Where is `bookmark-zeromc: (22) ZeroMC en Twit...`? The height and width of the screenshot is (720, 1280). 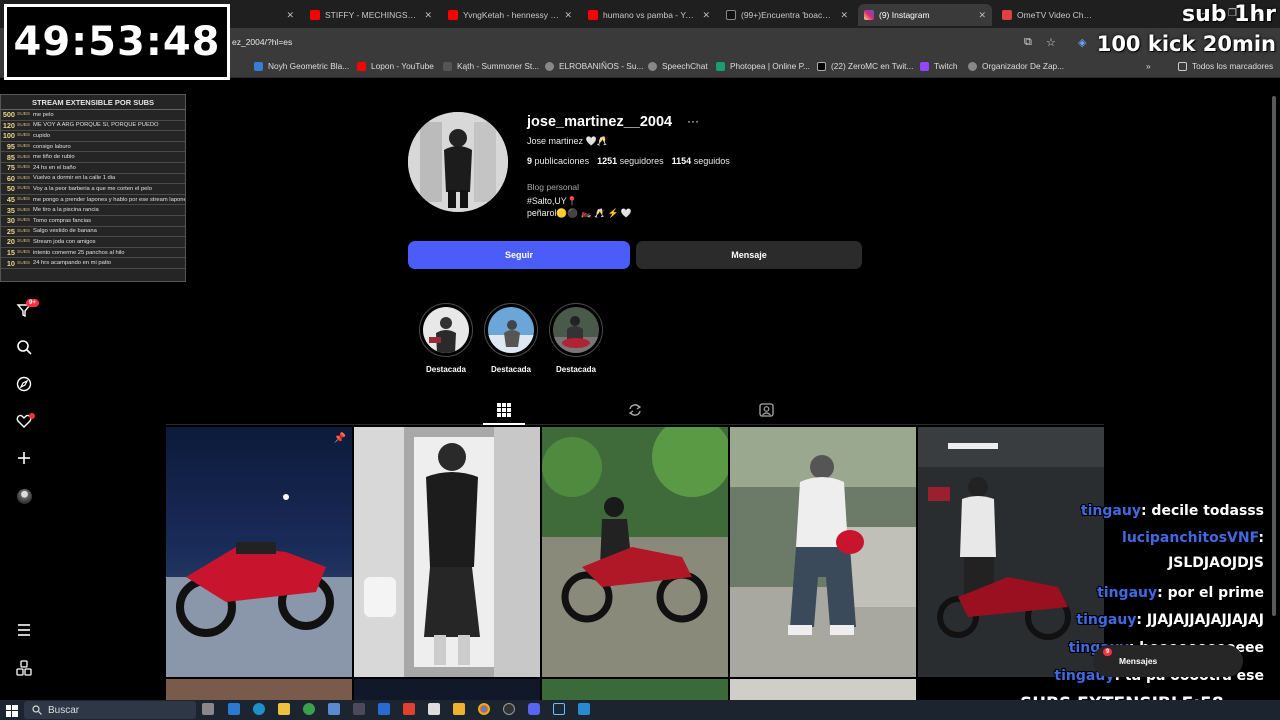
bookmark-zeromc: (22) ZeroMC en Twit... is located at coordinates (865, 66).